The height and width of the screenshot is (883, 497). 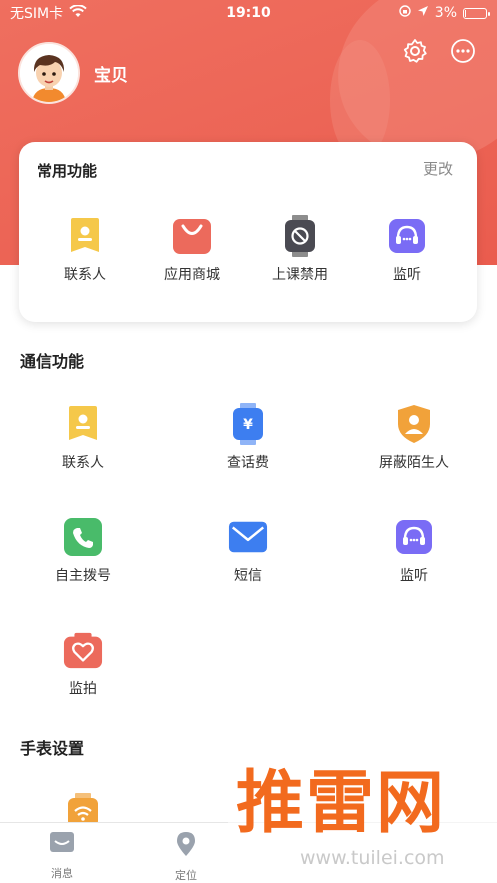 I want to click on tab-messages: 消息, so click(x=62, y=856).